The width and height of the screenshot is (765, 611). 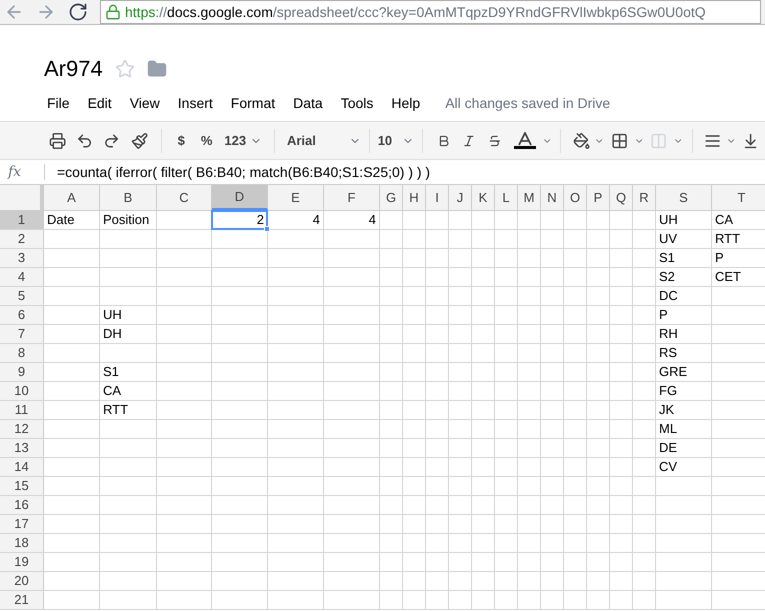 What do you see at coordinates (321, 140) in the screenshot?
I see `font-dropdown: Arial` at bounding box center [321, 140].